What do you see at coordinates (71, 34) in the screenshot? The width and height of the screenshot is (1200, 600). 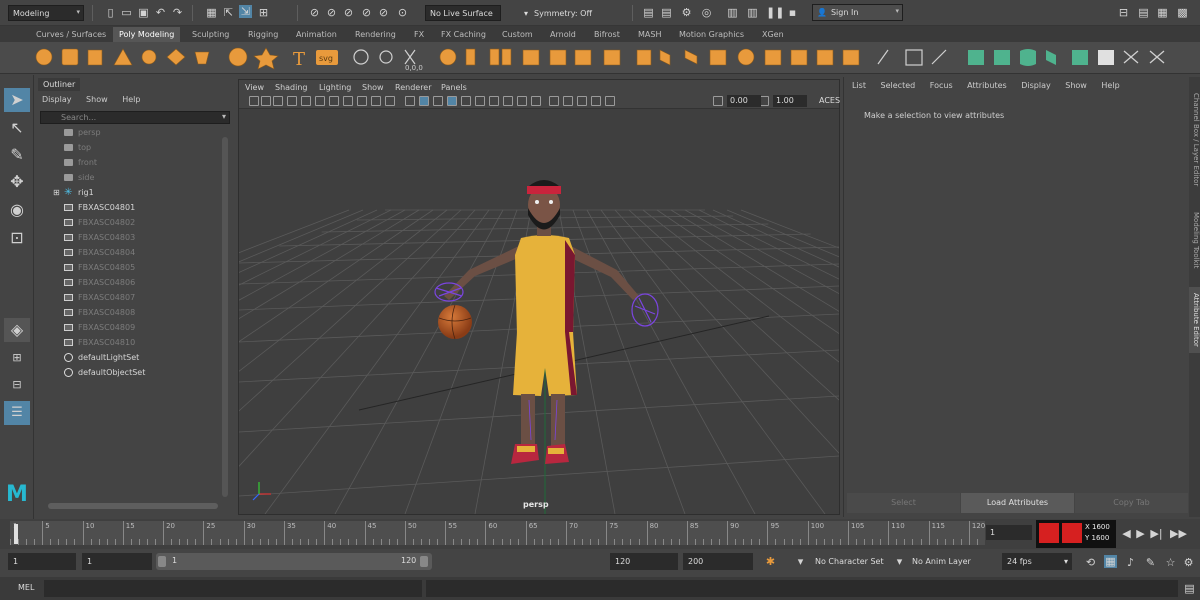 I see `shelf-tab-curves-surfaces: Curves / Surfaces` at bounding box center [71, 34].